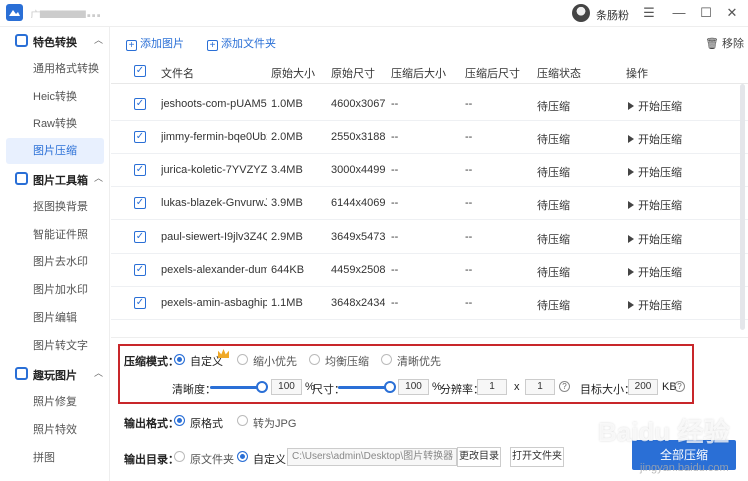  Describe the element at coordinates (55, 179) in the screenshot. I see `sidebar-group-toolbox: 图片工具箱 ︿` at that location.